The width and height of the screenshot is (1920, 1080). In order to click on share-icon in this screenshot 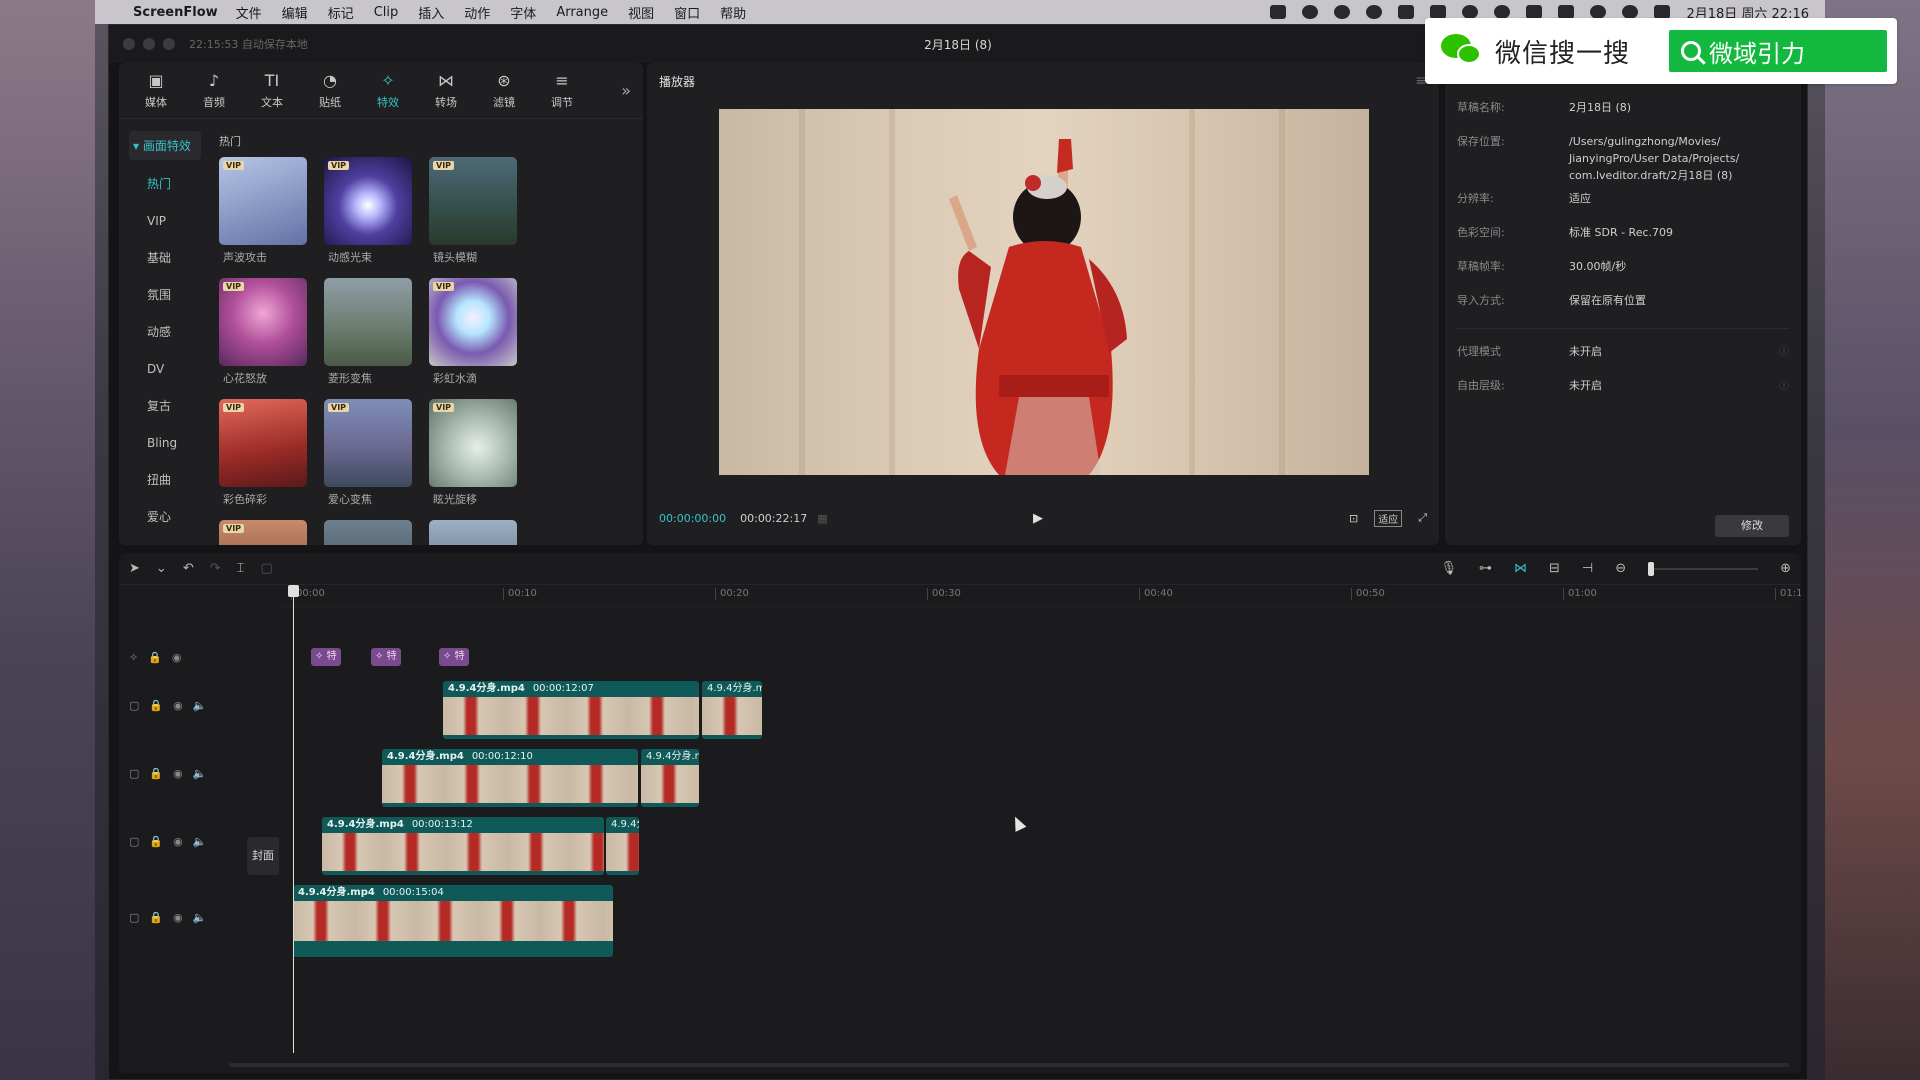, I will do `click(1342, 12)`.